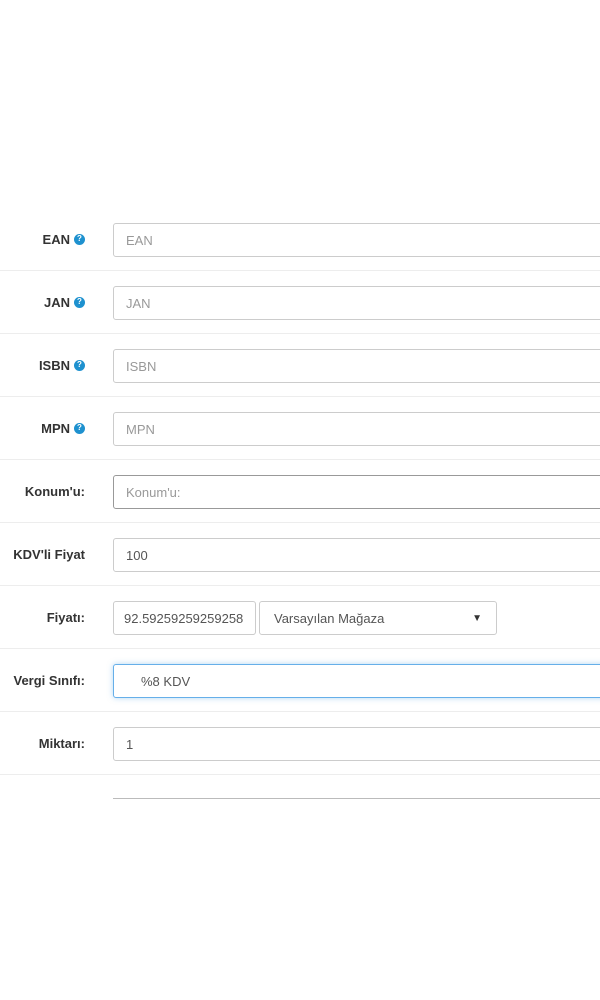  I want to click on isbn-row: ISBN ?, so click(300, 365).